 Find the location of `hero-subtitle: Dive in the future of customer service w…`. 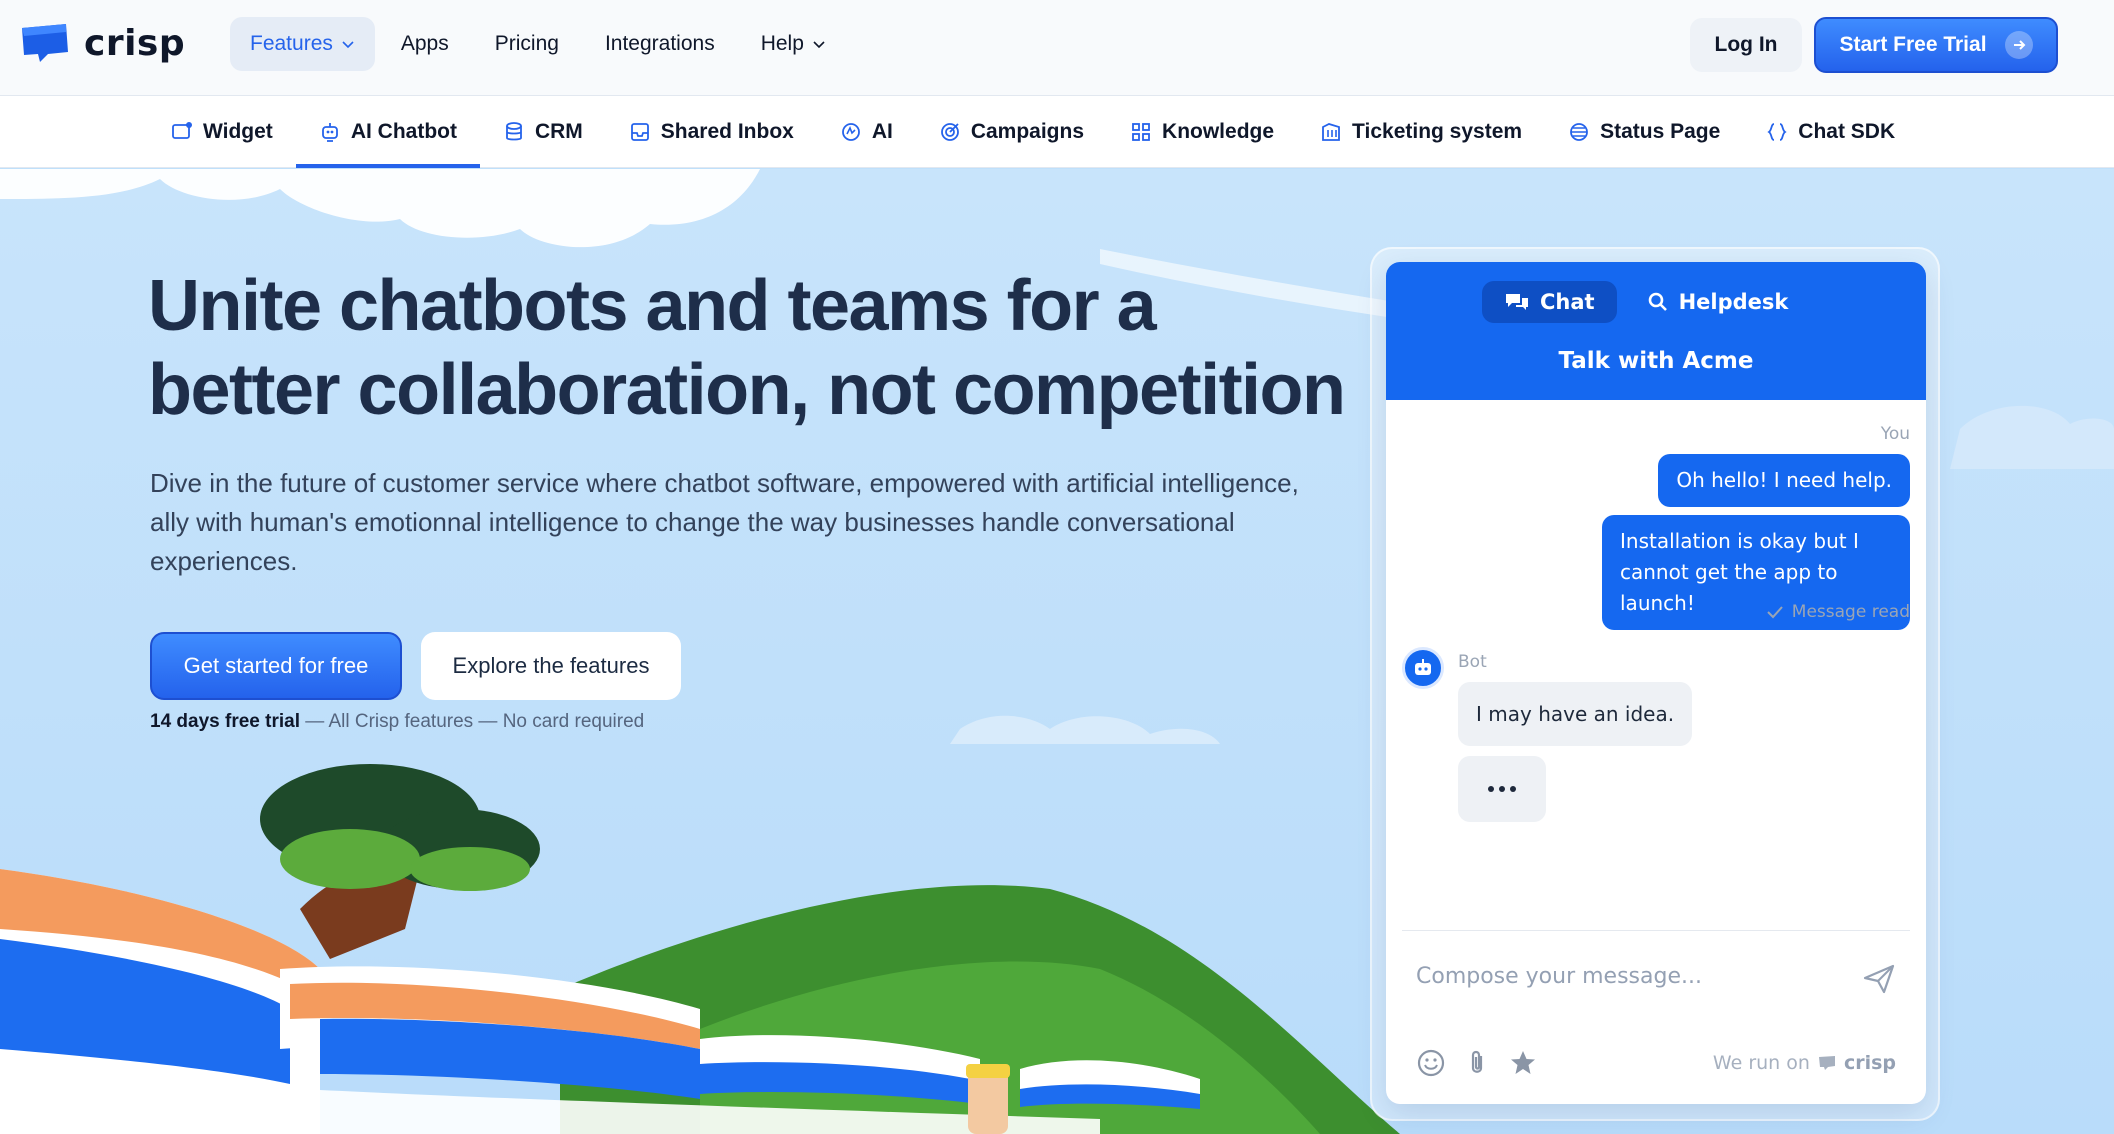

hero-subtitle: Dive in the future of customer service w… is located at coordinates (724, 522).